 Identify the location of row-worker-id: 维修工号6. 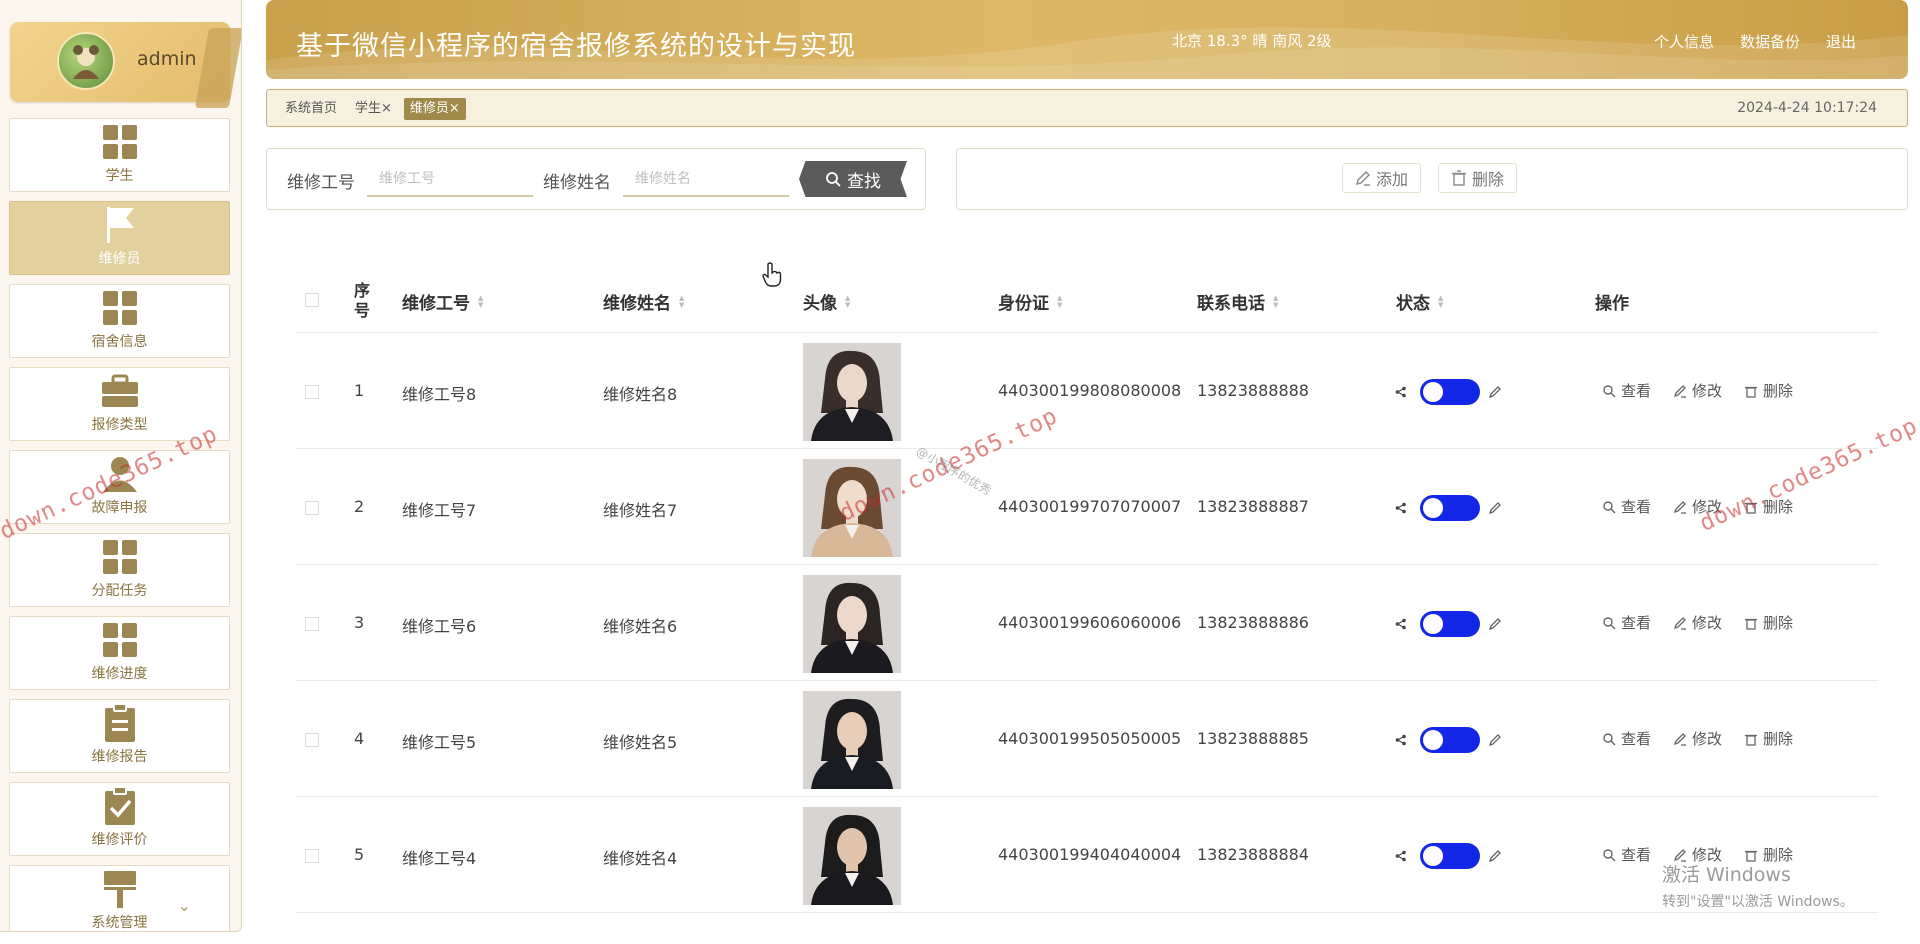
(439, 626).